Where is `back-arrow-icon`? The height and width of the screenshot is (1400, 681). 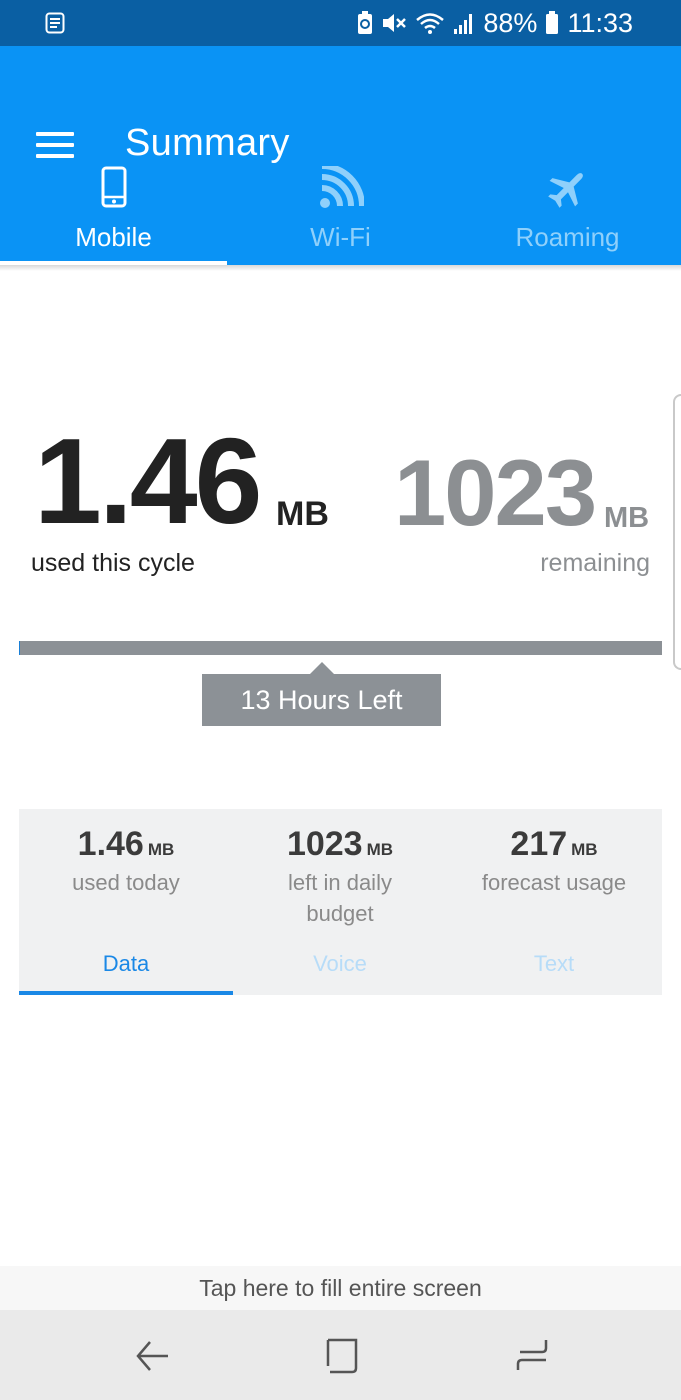 back-arrow-icon is located at coordinates (152, 1356).